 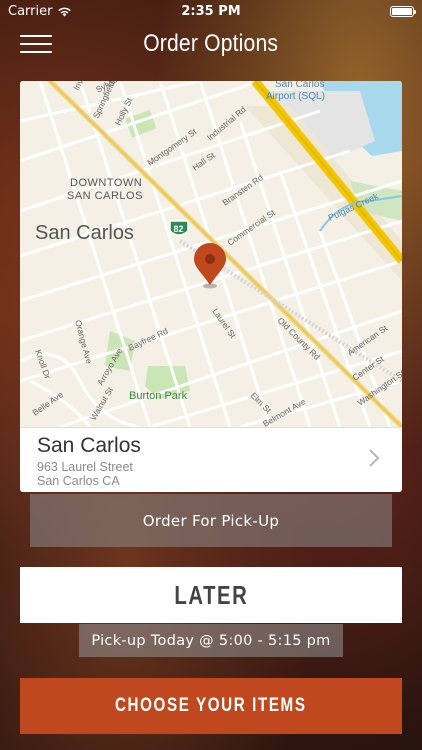 What do you see at coordinates (105, 196) in the screenshot?
I see `svg-text: SAN CARLOS` at bounding box center [105, 196].